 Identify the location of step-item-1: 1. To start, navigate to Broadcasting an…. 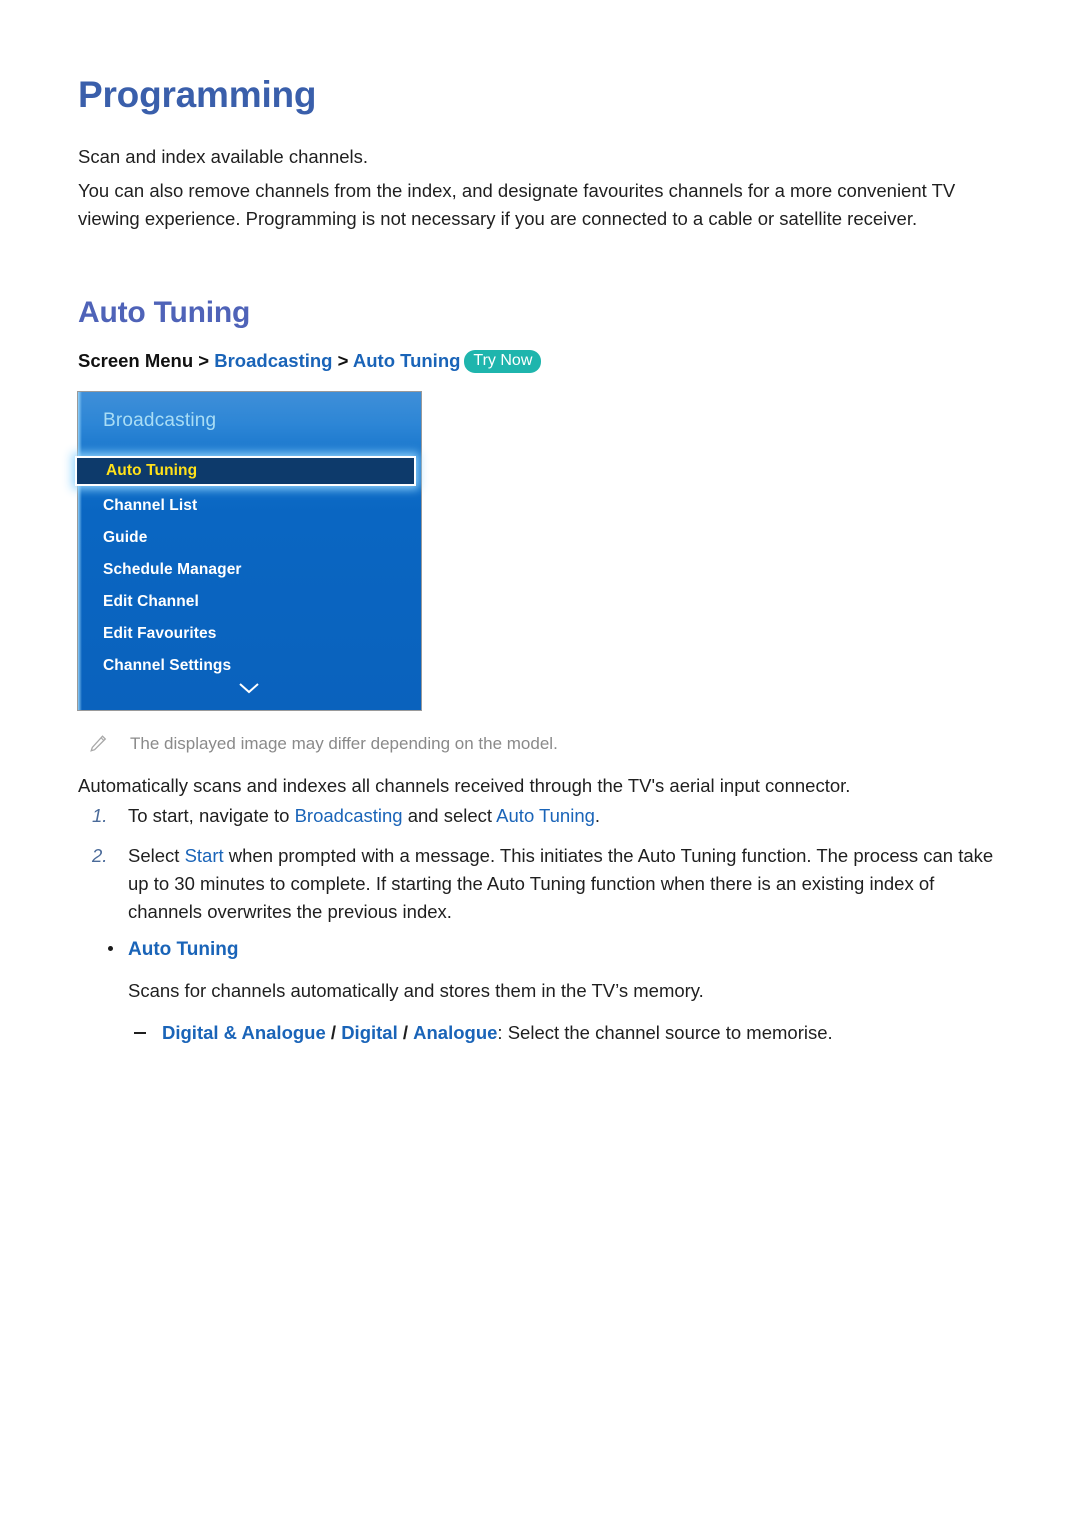
(543, 816).